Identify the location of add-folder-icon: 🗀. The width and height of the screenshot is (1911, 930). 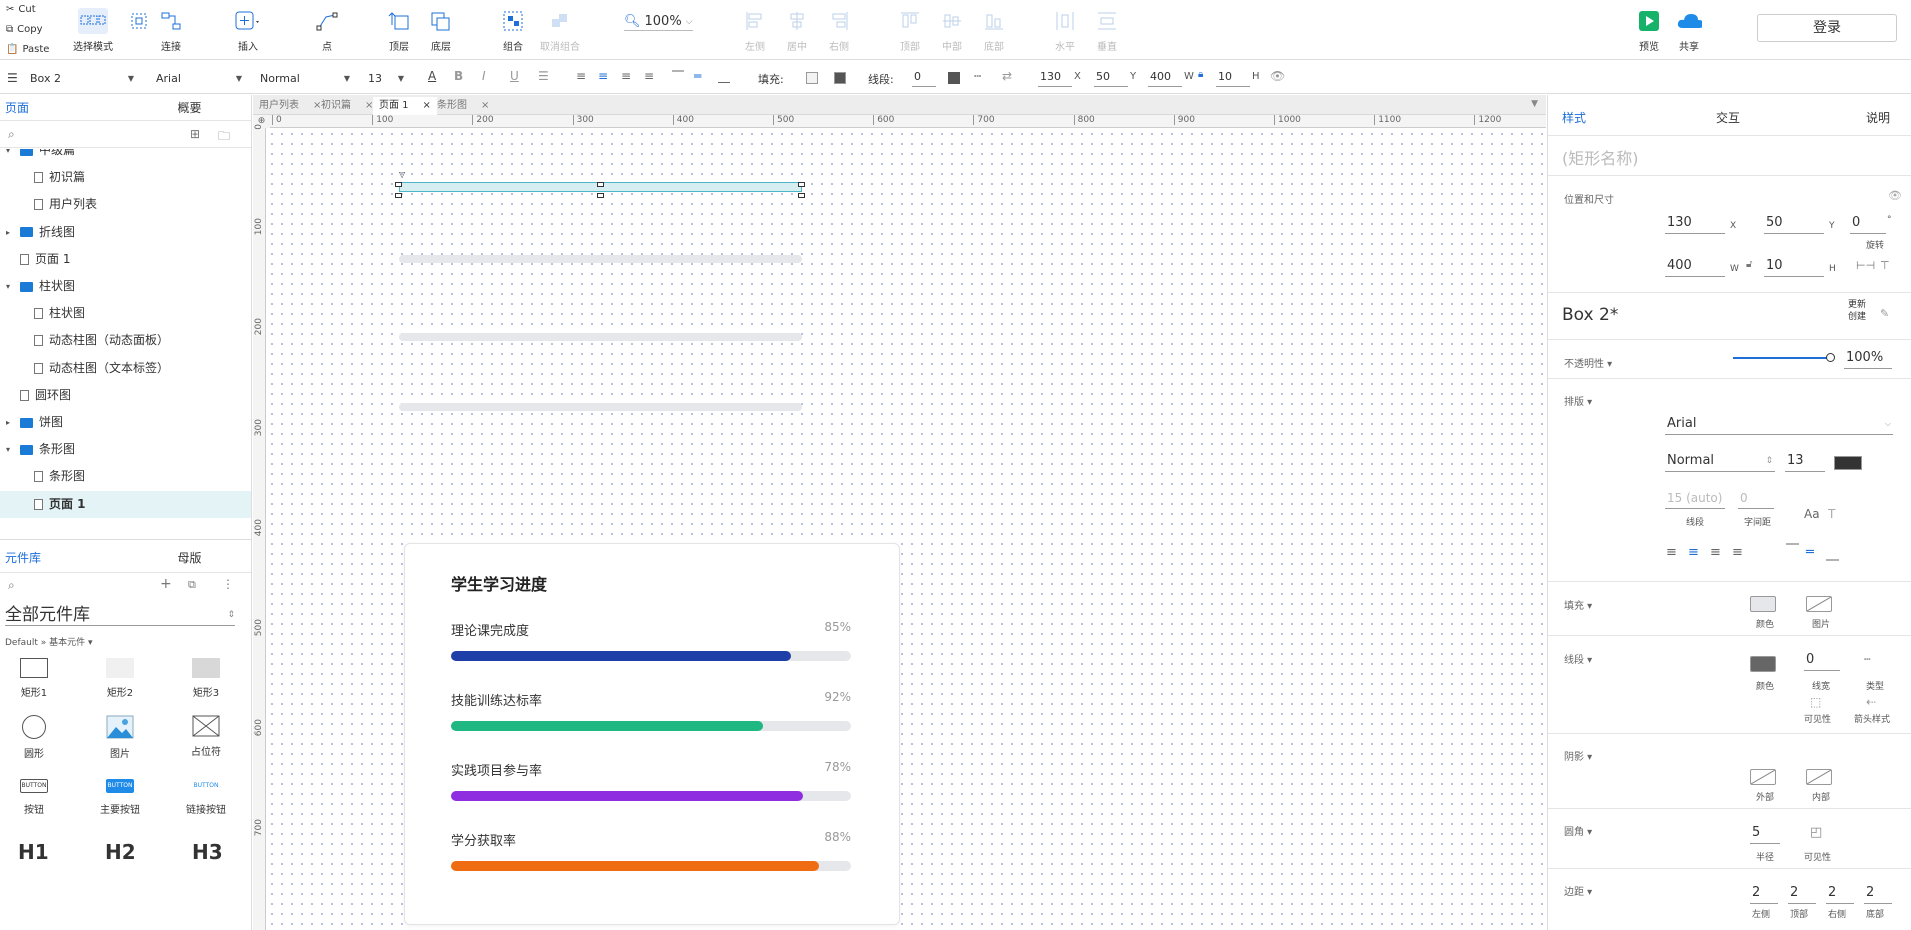
(224, 137).